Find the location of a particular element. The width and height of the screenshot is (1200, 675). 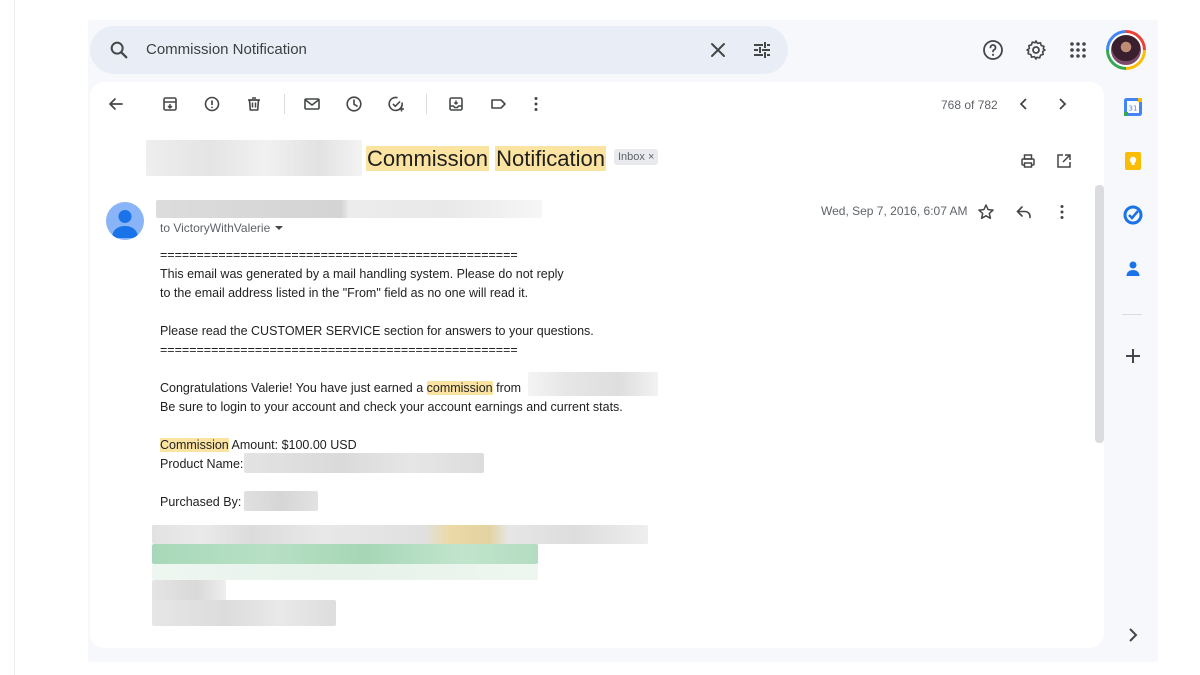

search-icon is located at coordinates (119, 50).